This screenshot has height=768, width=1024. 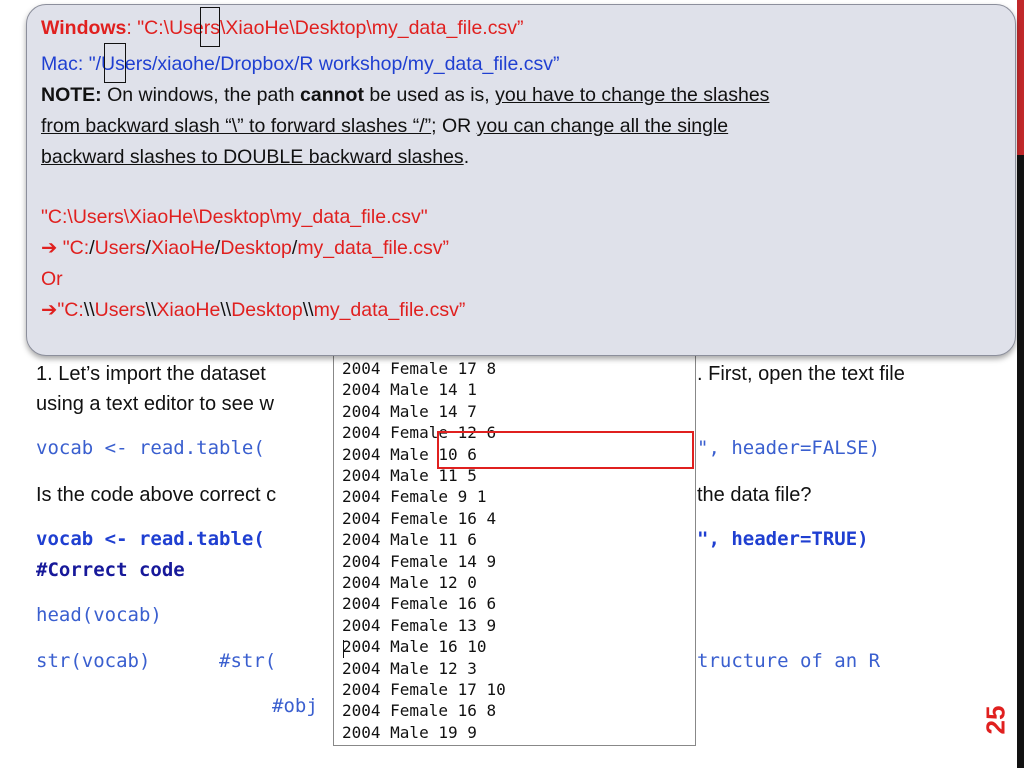 What do you see at coordinates (424, 689) in the screenshot?
I see `file-line: 2004 Female 17 10` at bounding box center [424, 689].